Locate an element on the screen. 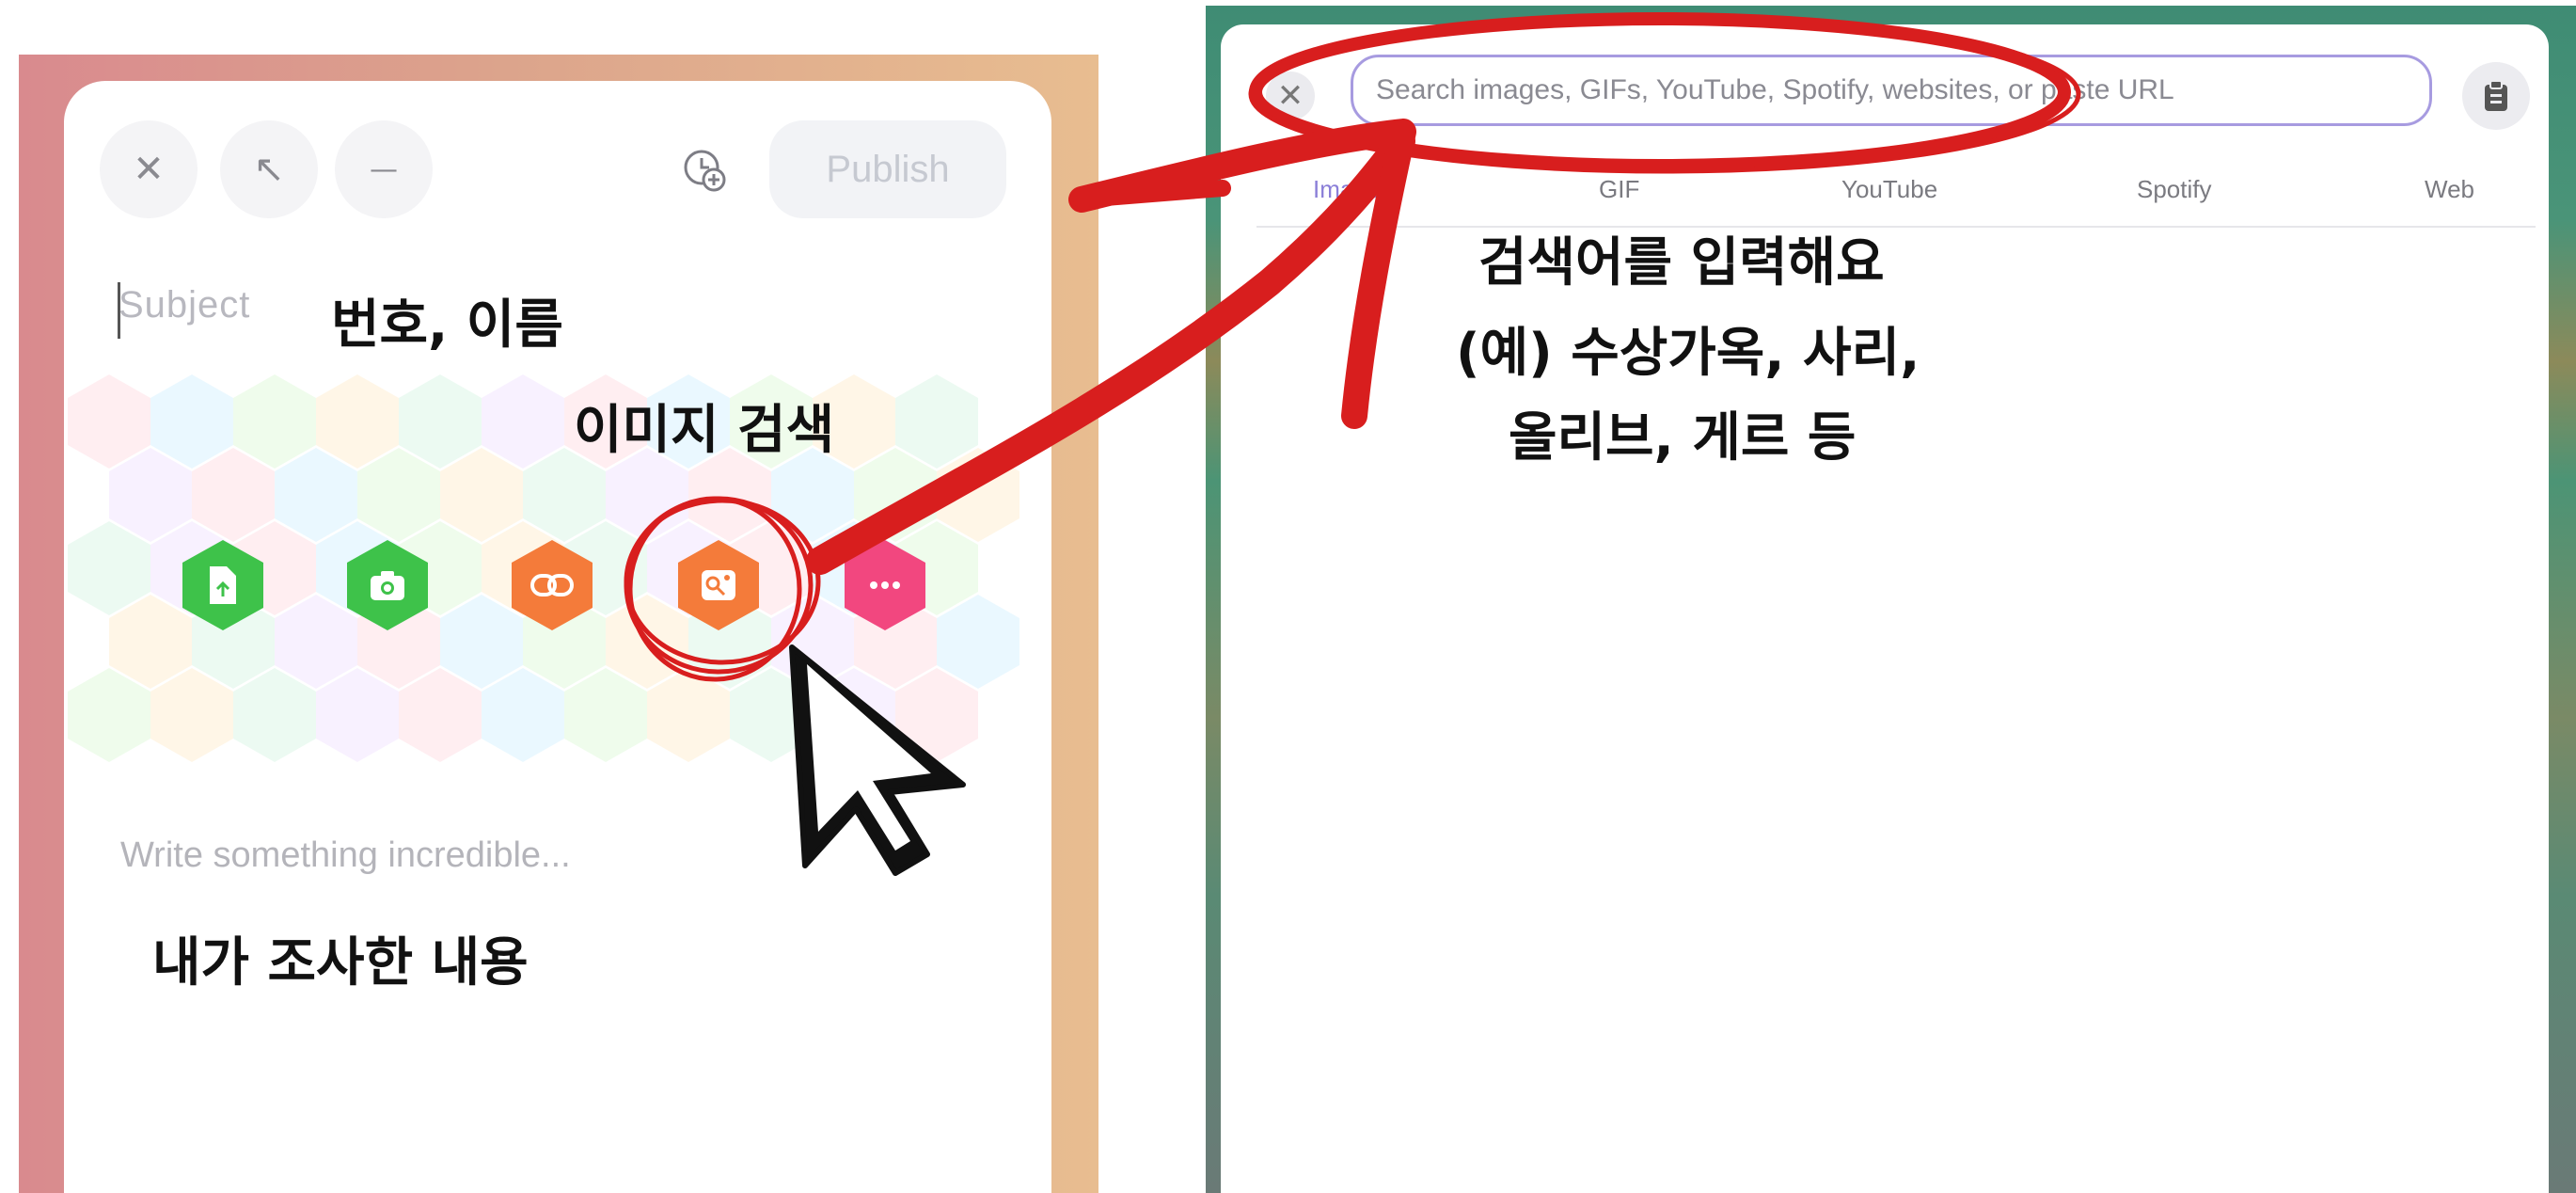 This screenshot has height=1193, width=2576. tab-images: Images is located at coordinates (1353, 189).